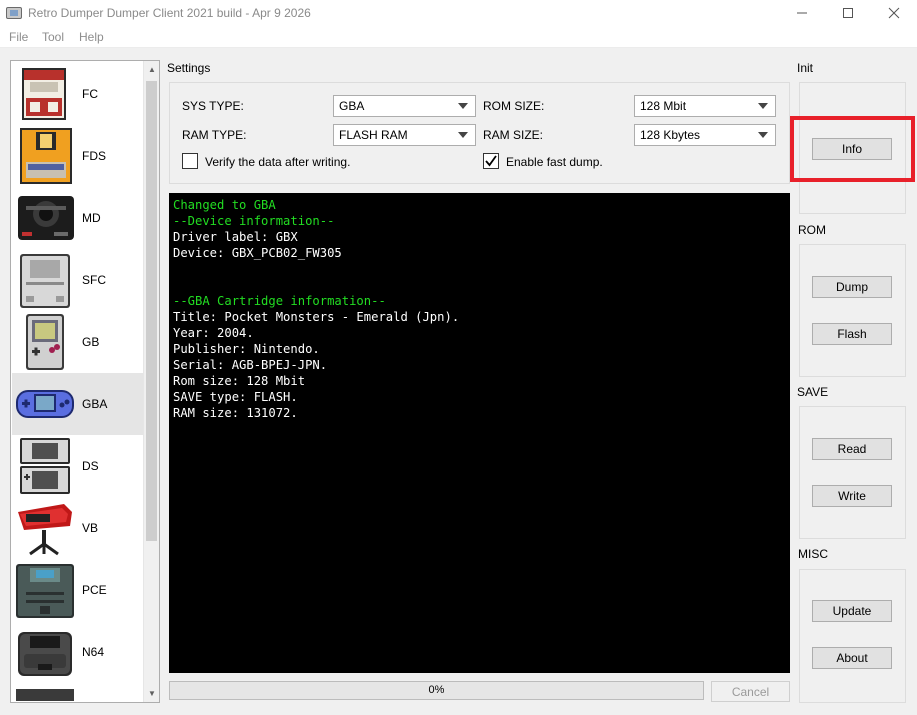  What do you see at coordinates (77, 342) in the screenshot?
I see `console-item-gb: GB` at bounding box center [77, 342].